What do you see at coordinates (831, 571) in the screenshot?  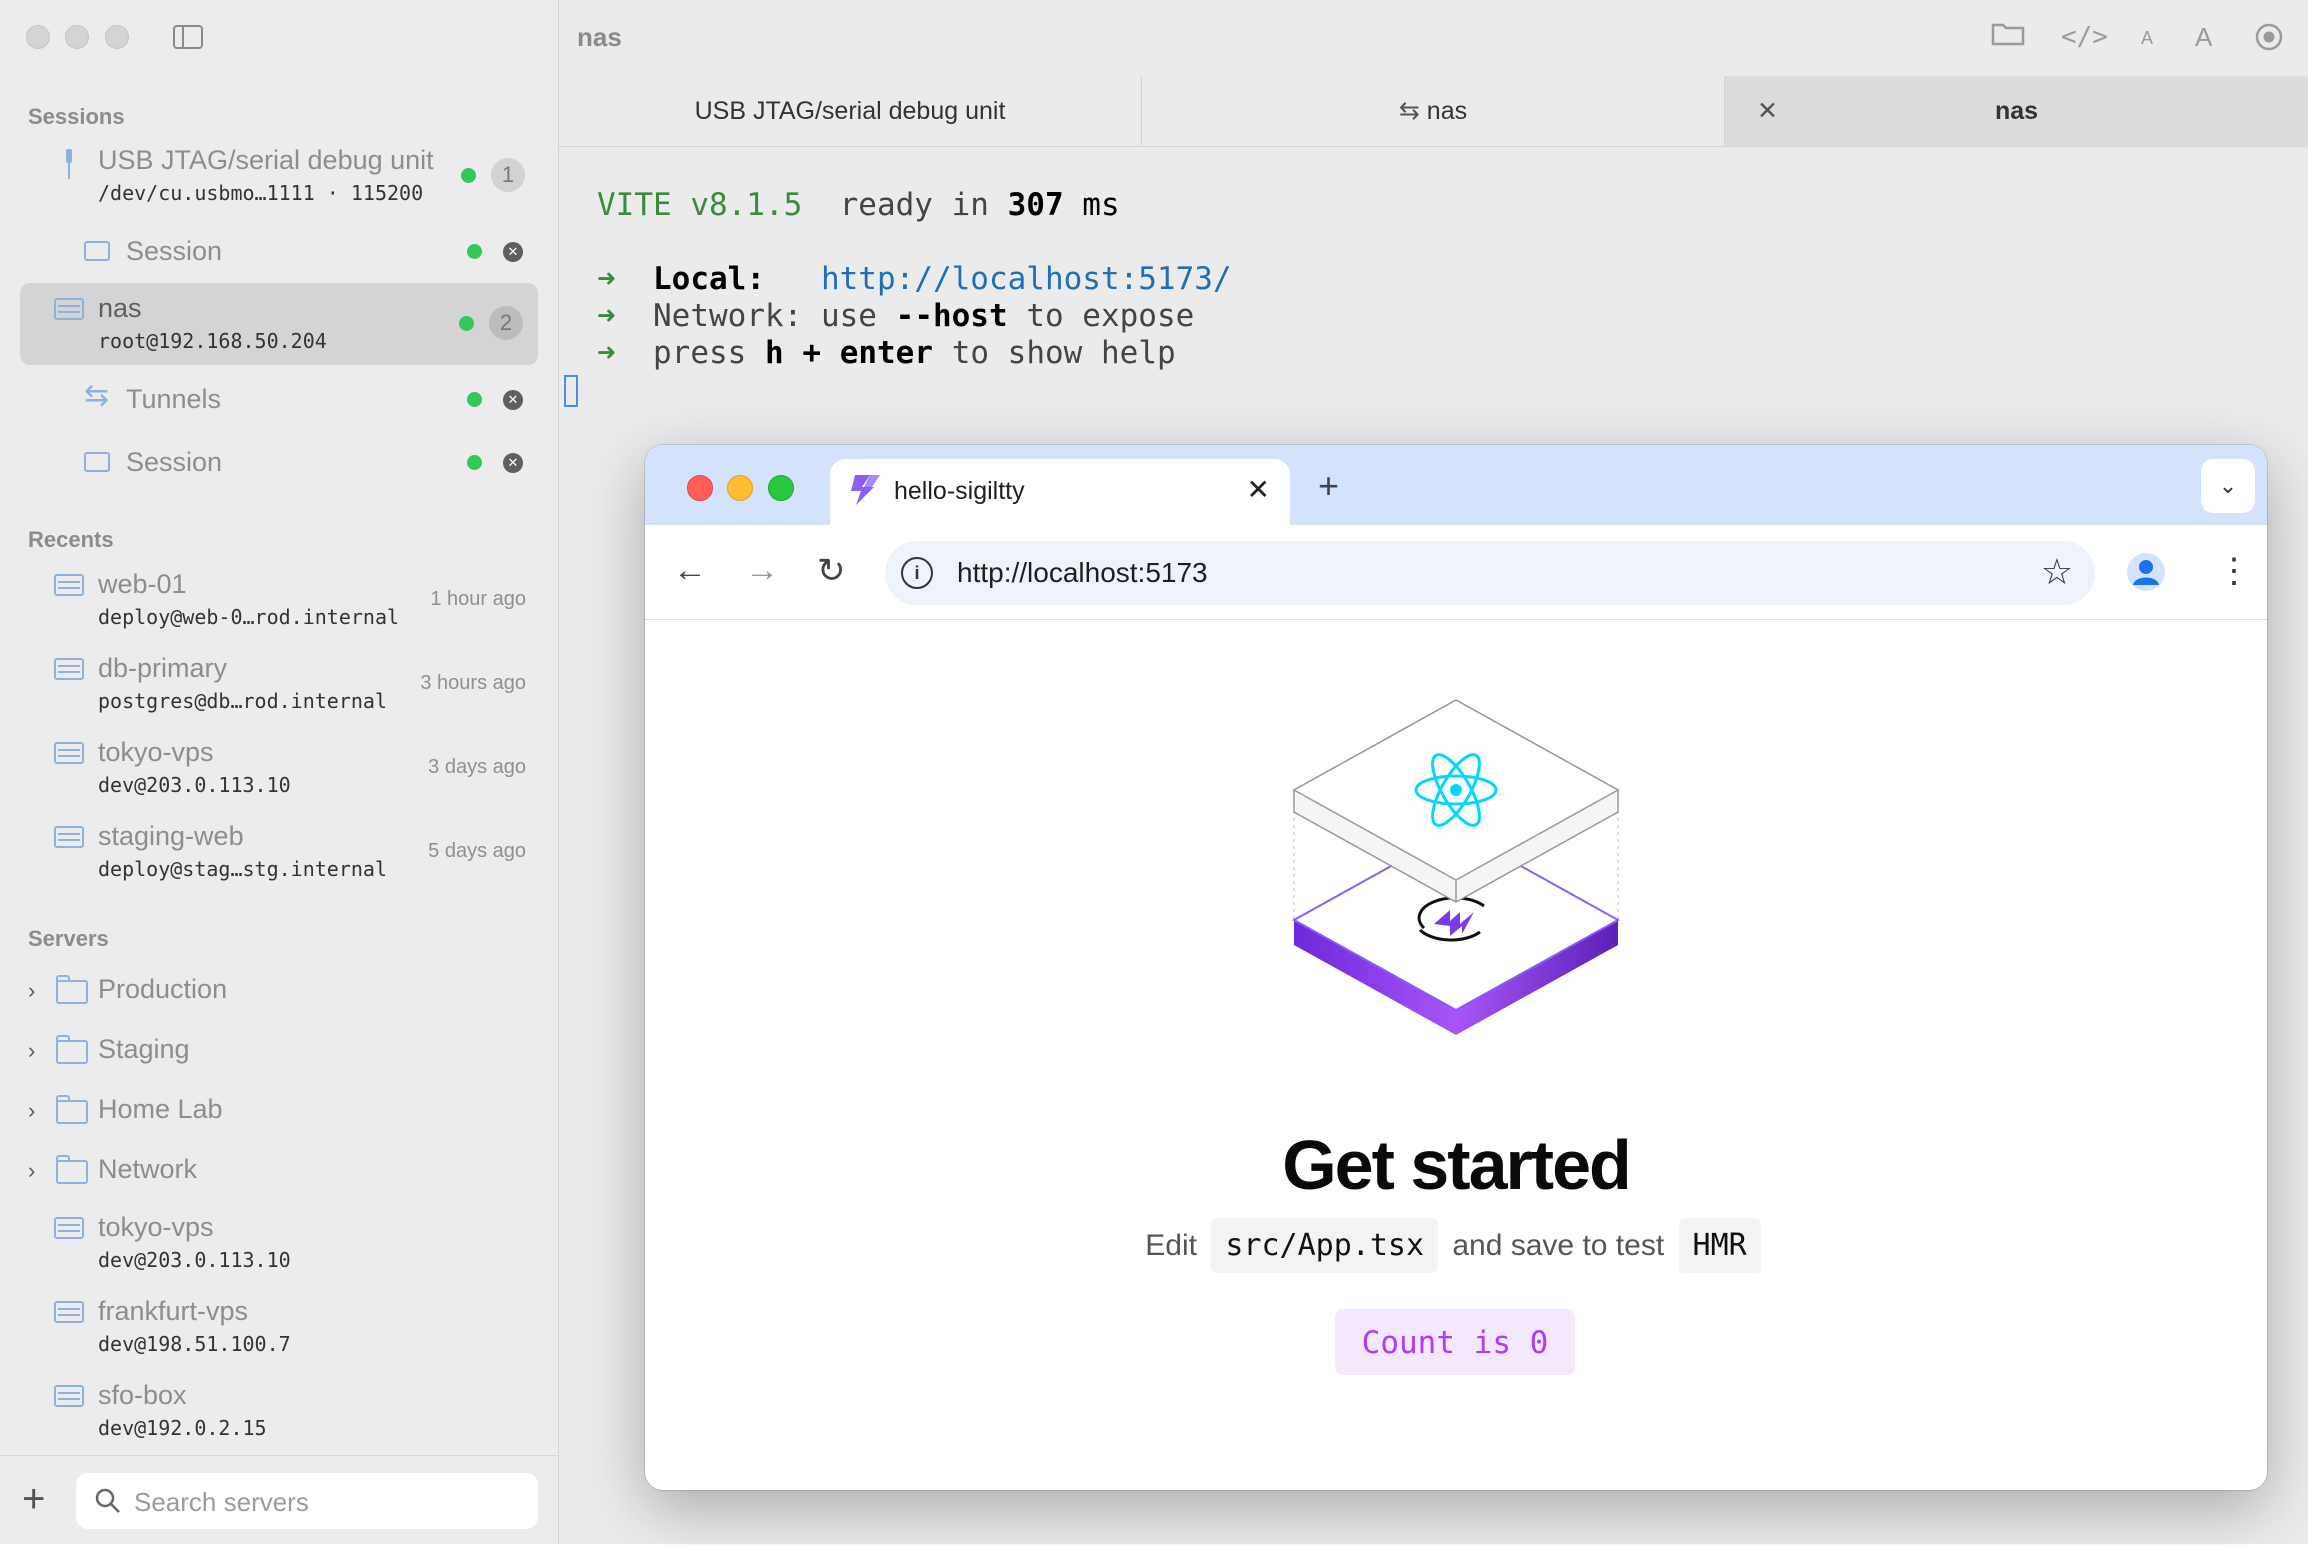 I see `reload-icon: ↻` at bounding box center [831, 571].